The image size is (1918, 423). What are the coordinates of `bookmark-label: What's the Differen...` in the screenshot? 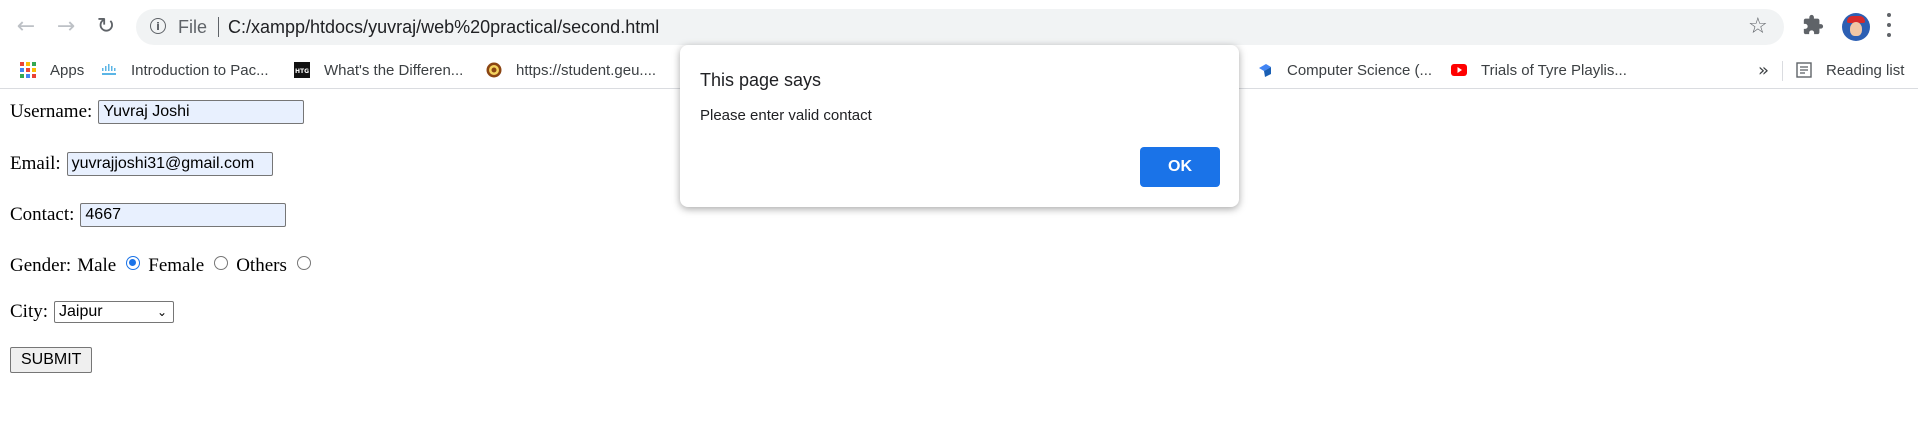 It's located at (394, 70).